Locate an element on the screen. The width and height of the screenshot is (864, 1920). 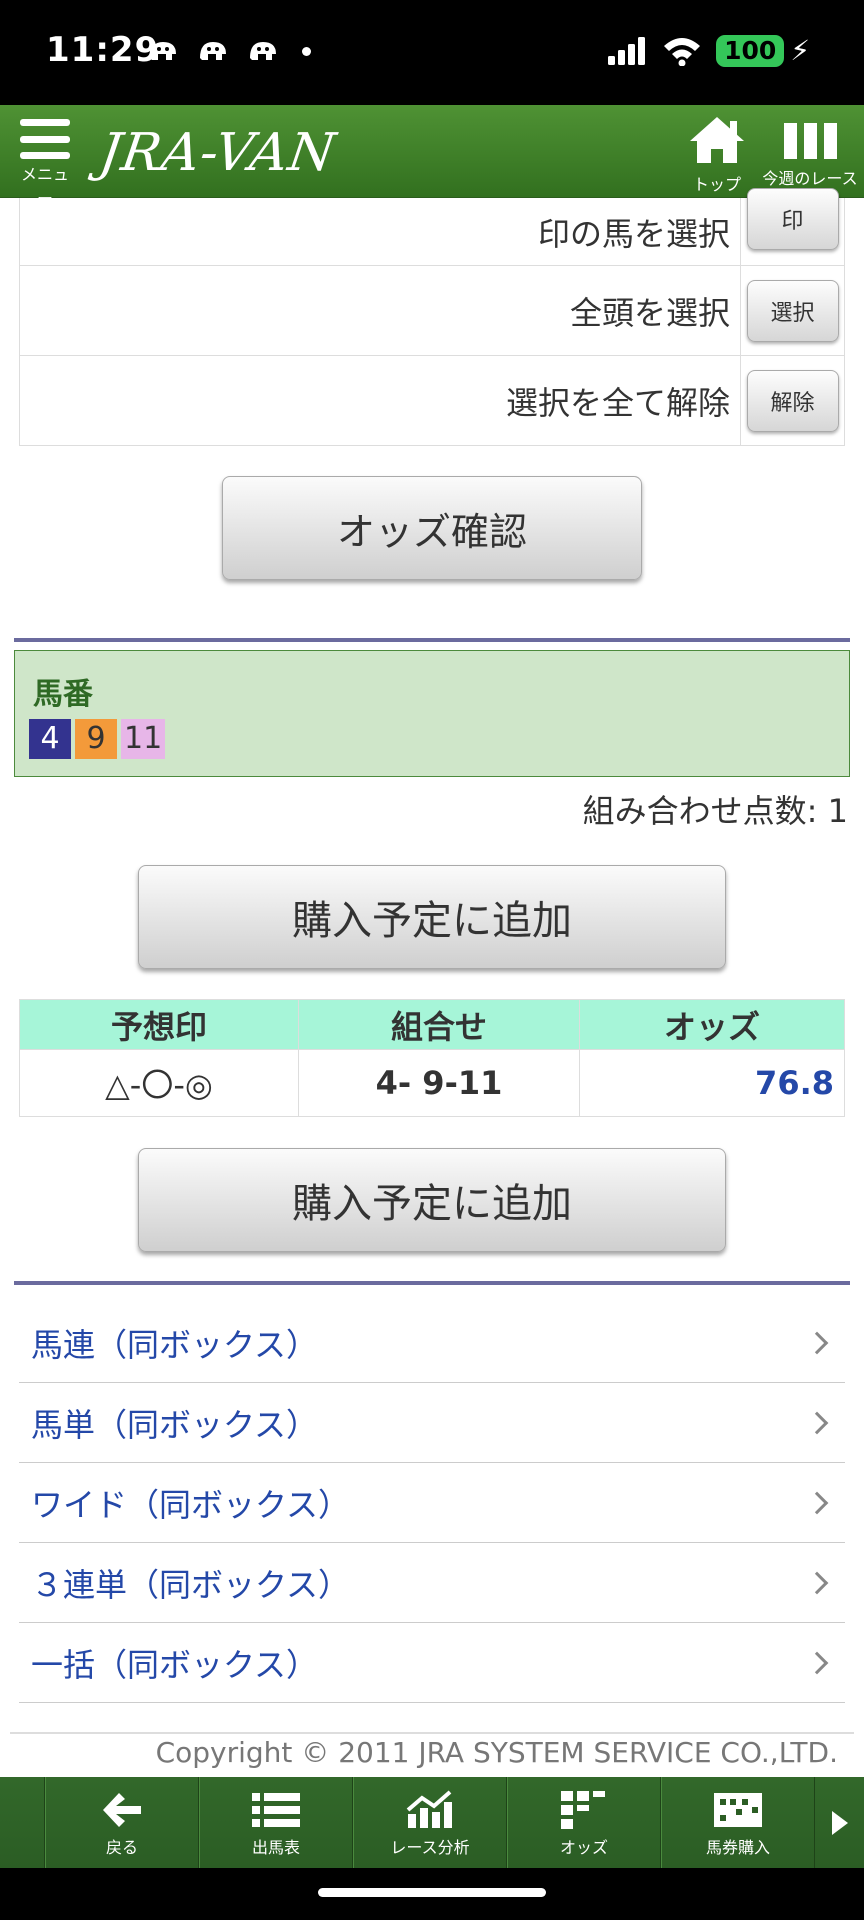
table-row: △-〇-◎ 4- 9-11 76.8 is located at coordinates (432, 1083).